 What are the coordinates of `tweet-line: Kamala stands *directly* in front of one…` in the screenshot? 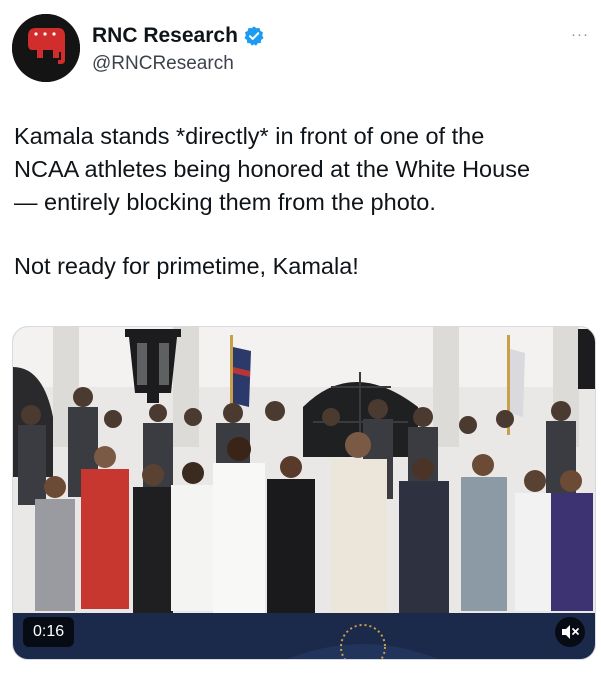 It's located at (249, 136).